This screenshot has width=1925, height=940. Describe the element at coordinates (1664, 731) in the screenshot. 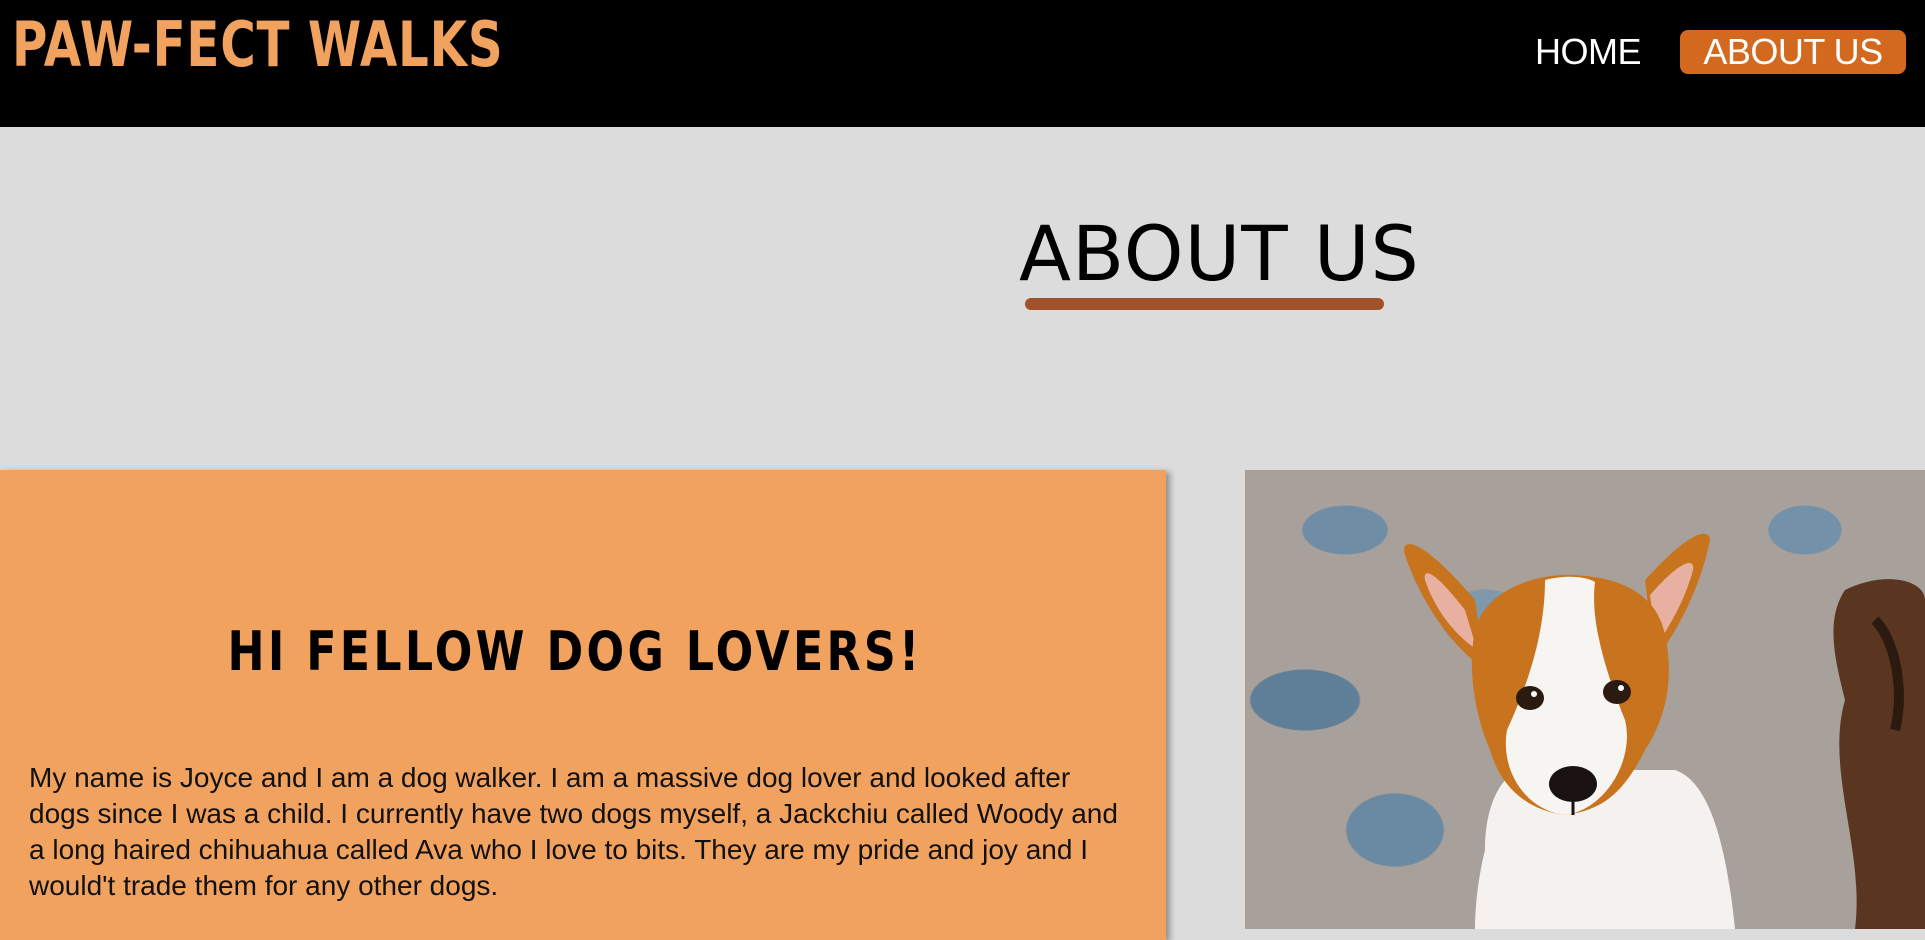

I see `dog-illustration` at that location.